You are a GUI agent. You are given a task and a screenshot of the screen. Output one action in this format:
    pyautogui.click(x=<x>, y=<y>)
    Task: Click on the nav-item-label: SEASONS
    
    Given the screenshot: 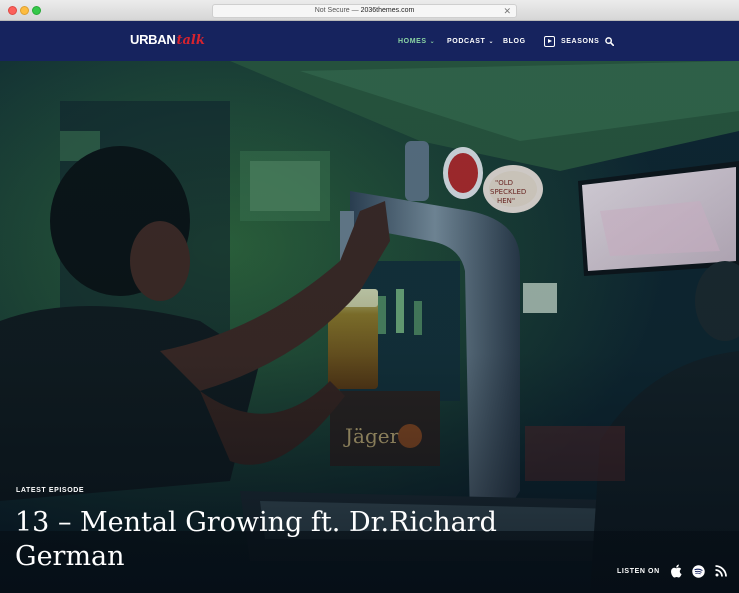 What is the action you would take?
    pyautogui.click(x=580, y=41)
    